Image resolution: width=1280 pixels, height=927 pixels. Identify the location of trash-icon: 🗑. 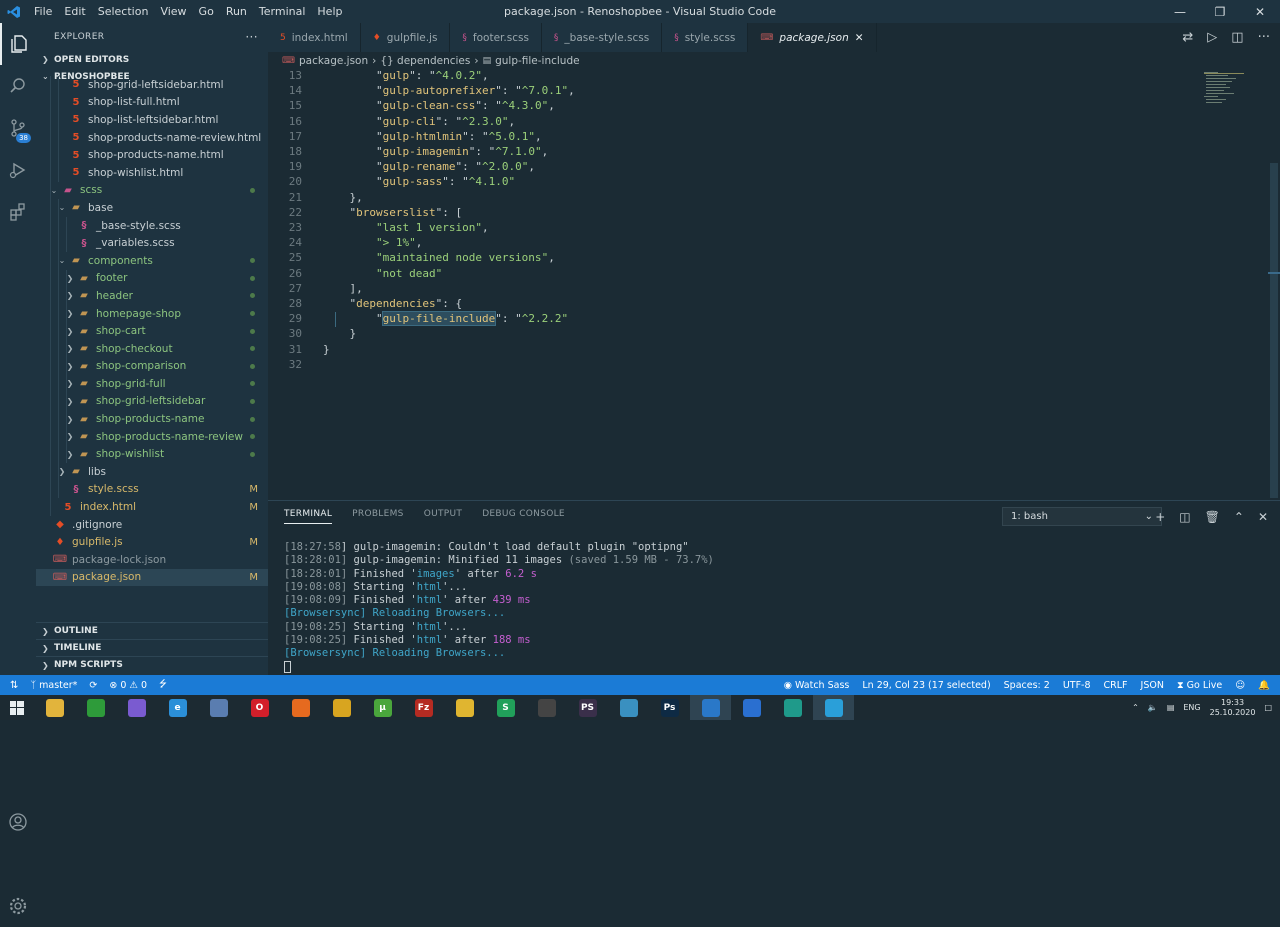
(1212, 517).